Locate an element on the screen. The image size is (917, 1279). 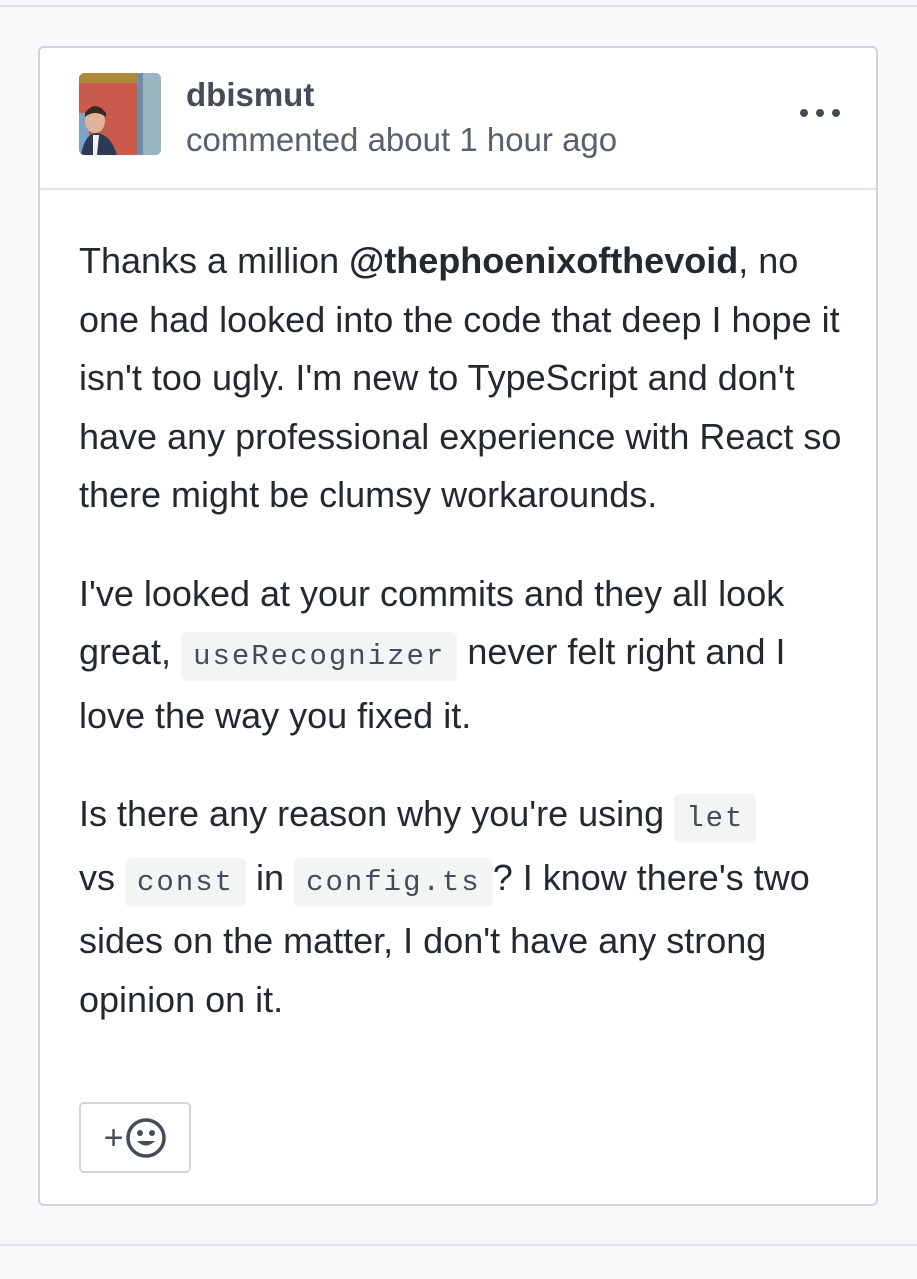
text-segment: vs is located at coordinates (102, 877).